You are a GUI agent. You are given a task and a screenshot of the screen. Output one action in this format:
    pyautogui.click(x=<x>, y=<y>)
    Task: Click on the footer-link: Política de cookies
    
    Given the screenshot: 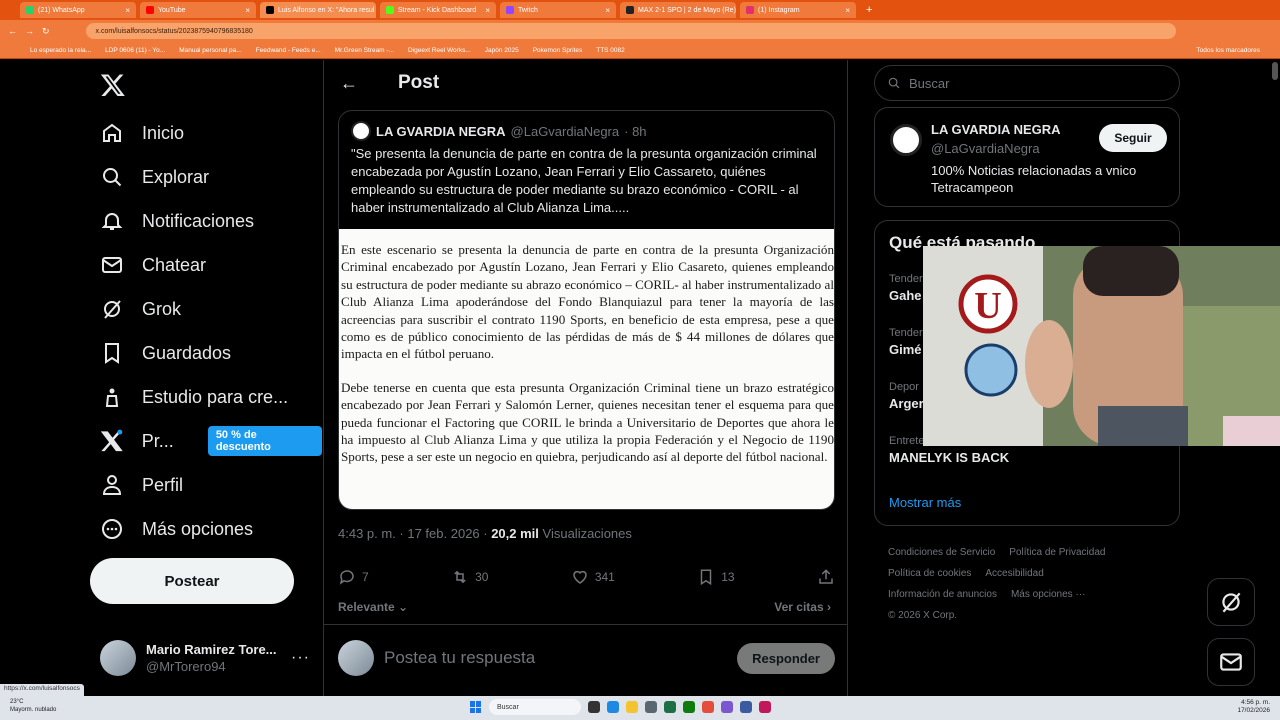 What is the action you would take?
    pyautogui.click(x=929, y=573)
    